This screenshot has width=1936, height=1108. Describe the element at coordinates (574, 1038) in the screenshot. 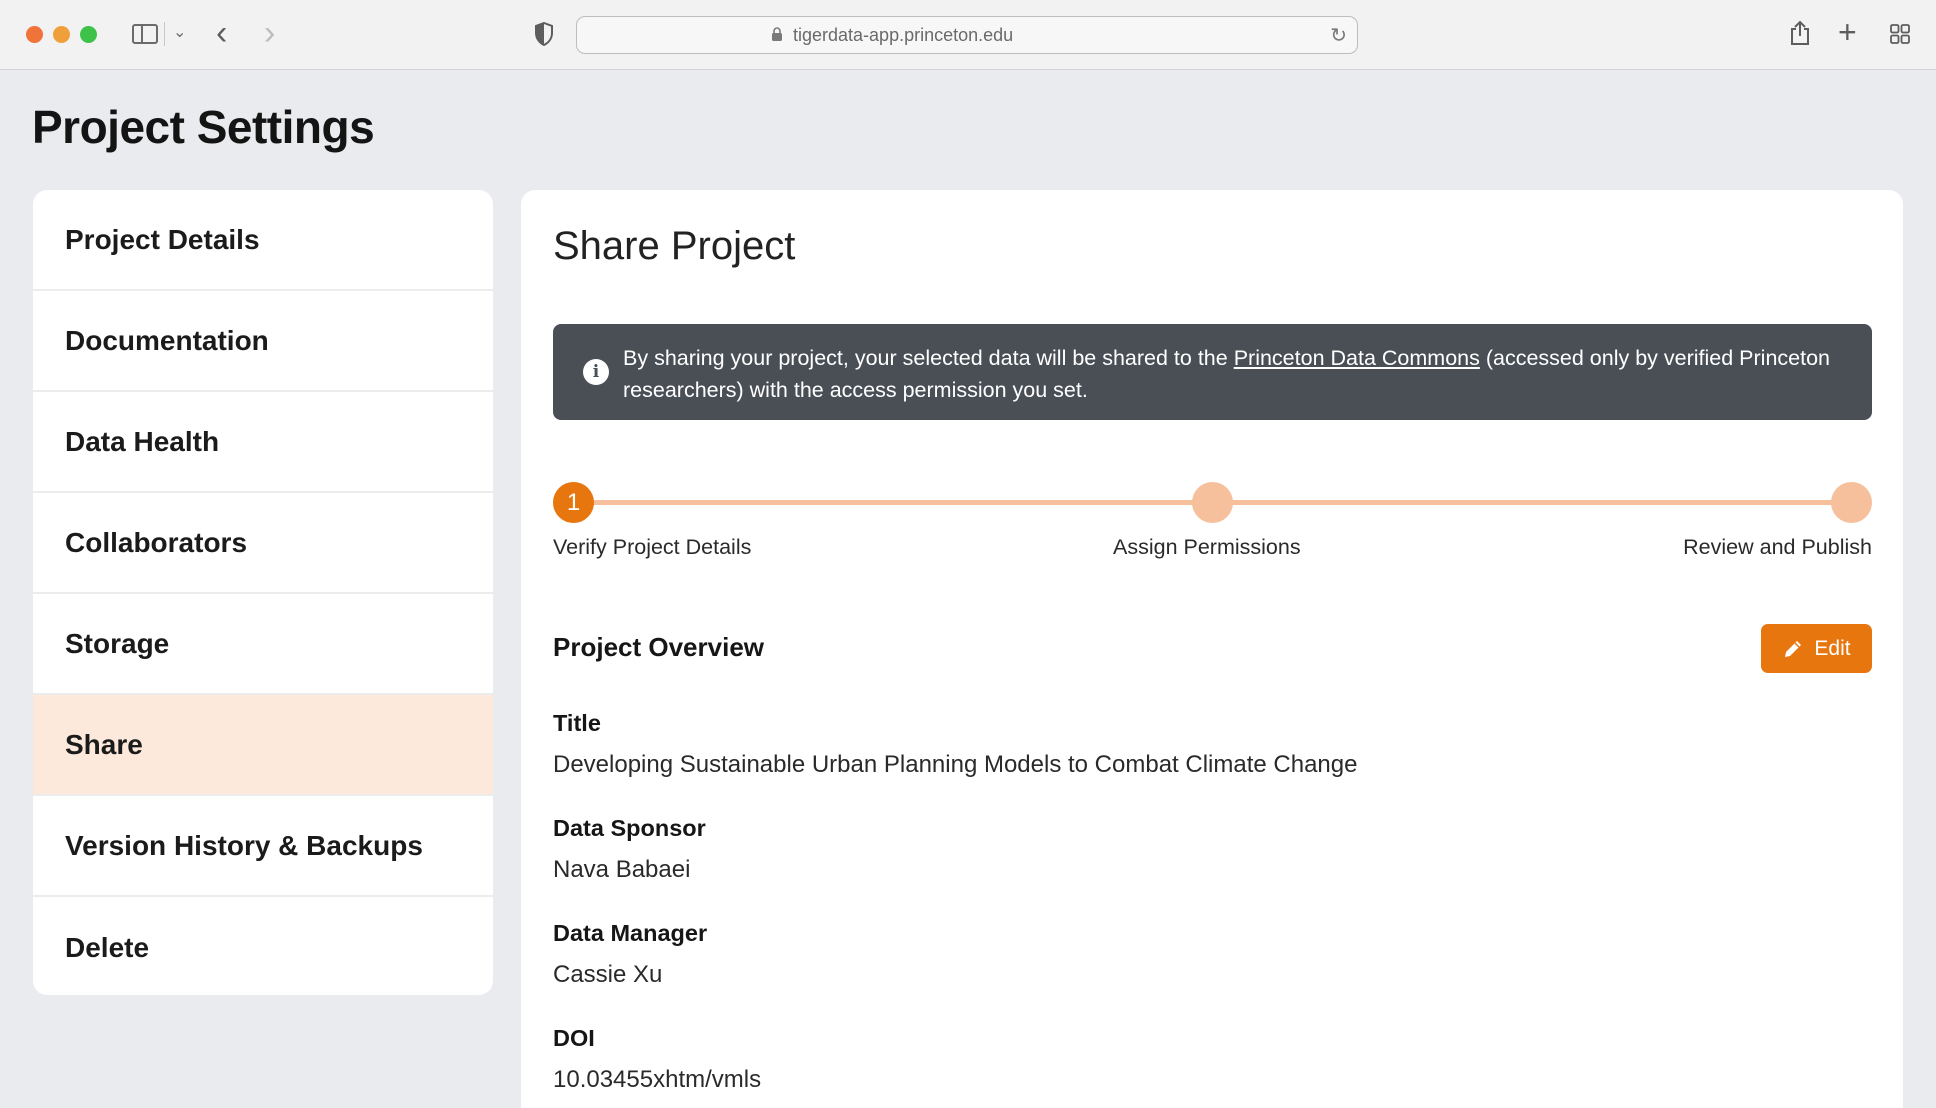

I see `doi-label: DOI` at that location.